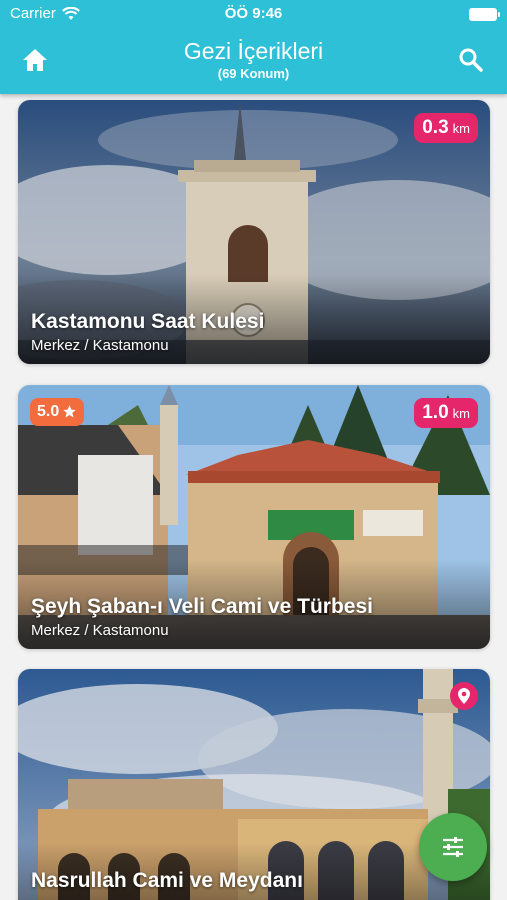 This screenshot has height=900, width=507. I want to click on place-title: Şeyh Şaban-ı Veli Cami ve Türbesi, so click(202, 606).